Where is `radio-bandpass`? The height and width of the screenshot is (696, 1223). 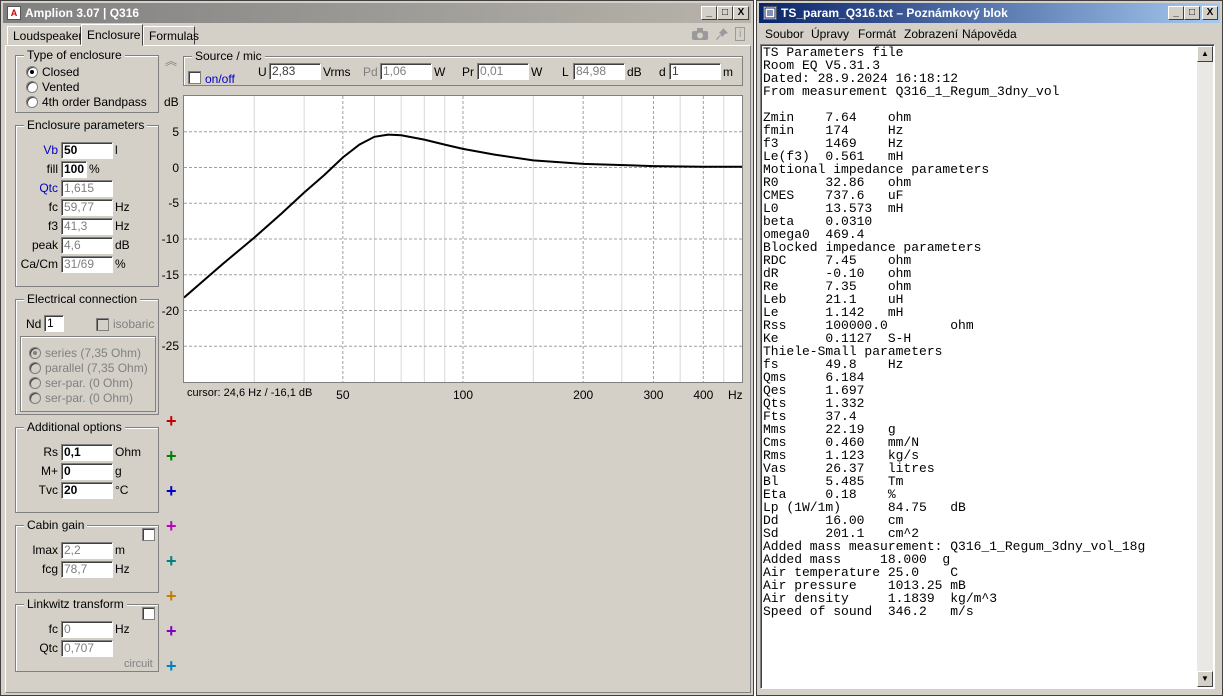 radio-bandpass is located at coordinates (32, 102).